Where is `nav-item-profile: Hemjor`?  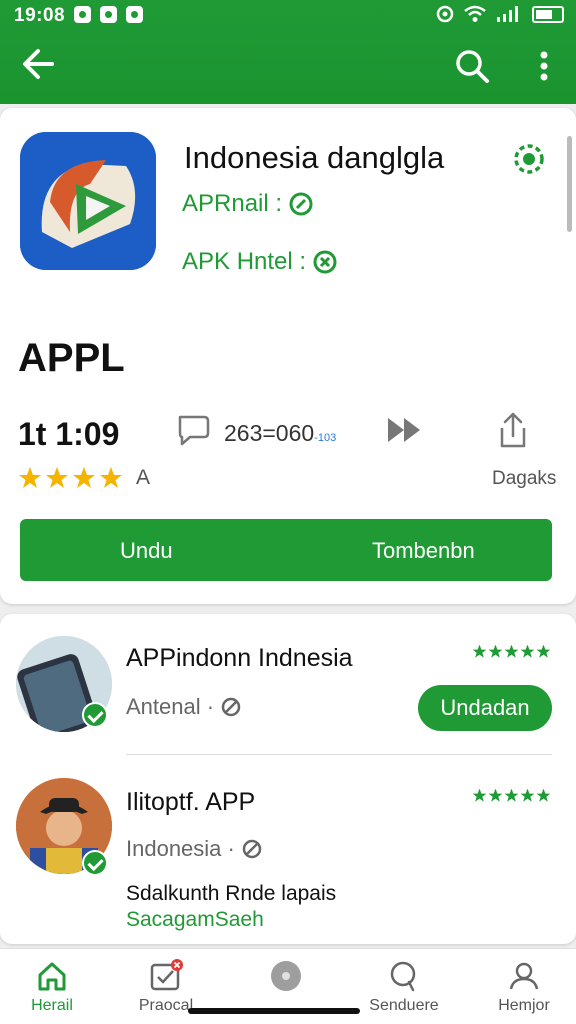 nav-item-profile: Hemjor is located at coordinates (524, 987).